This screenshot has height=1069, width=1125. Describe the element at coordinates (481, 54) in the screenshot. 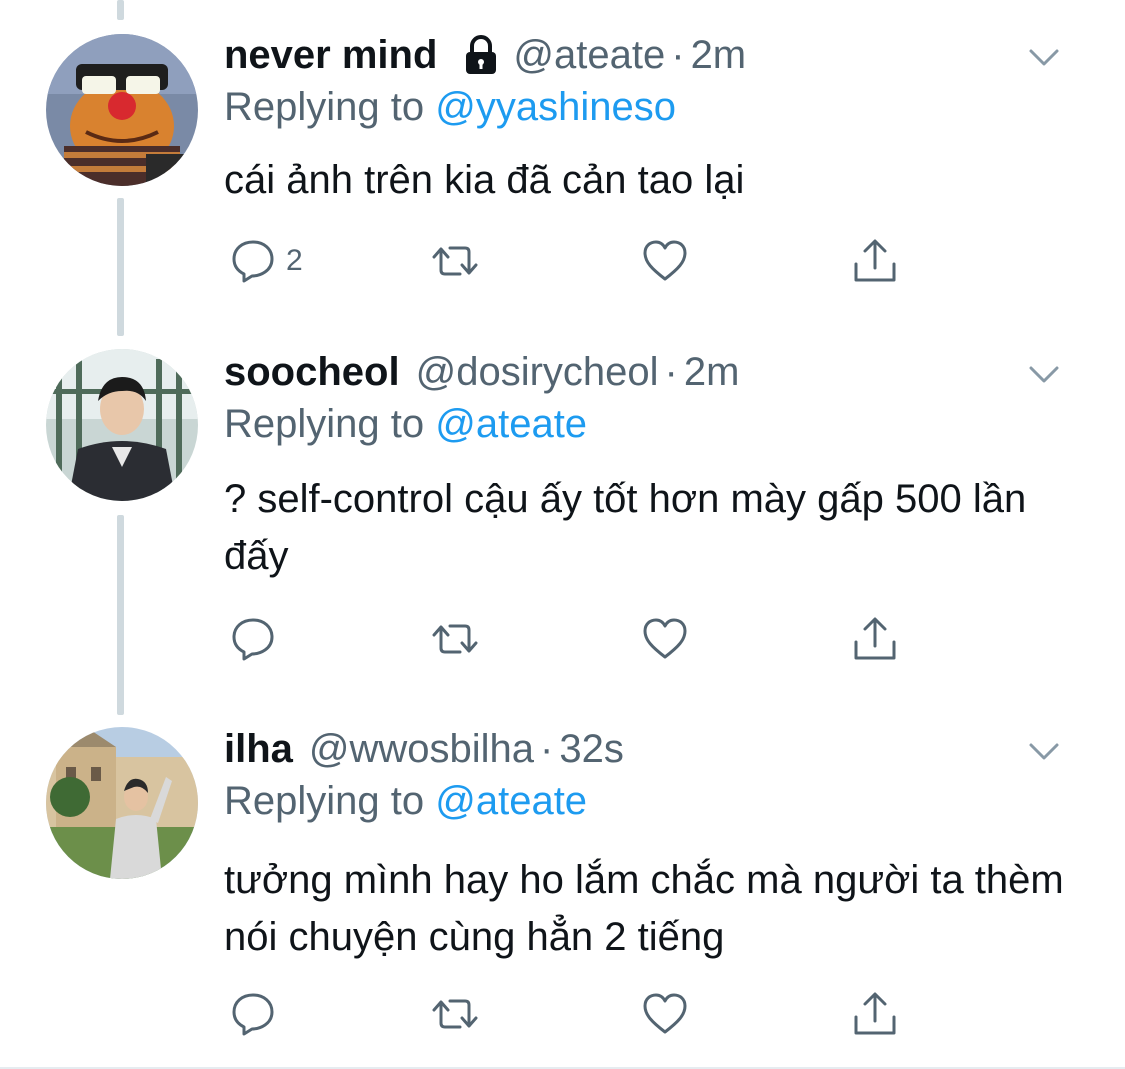

I see `lock-icon` at that location.